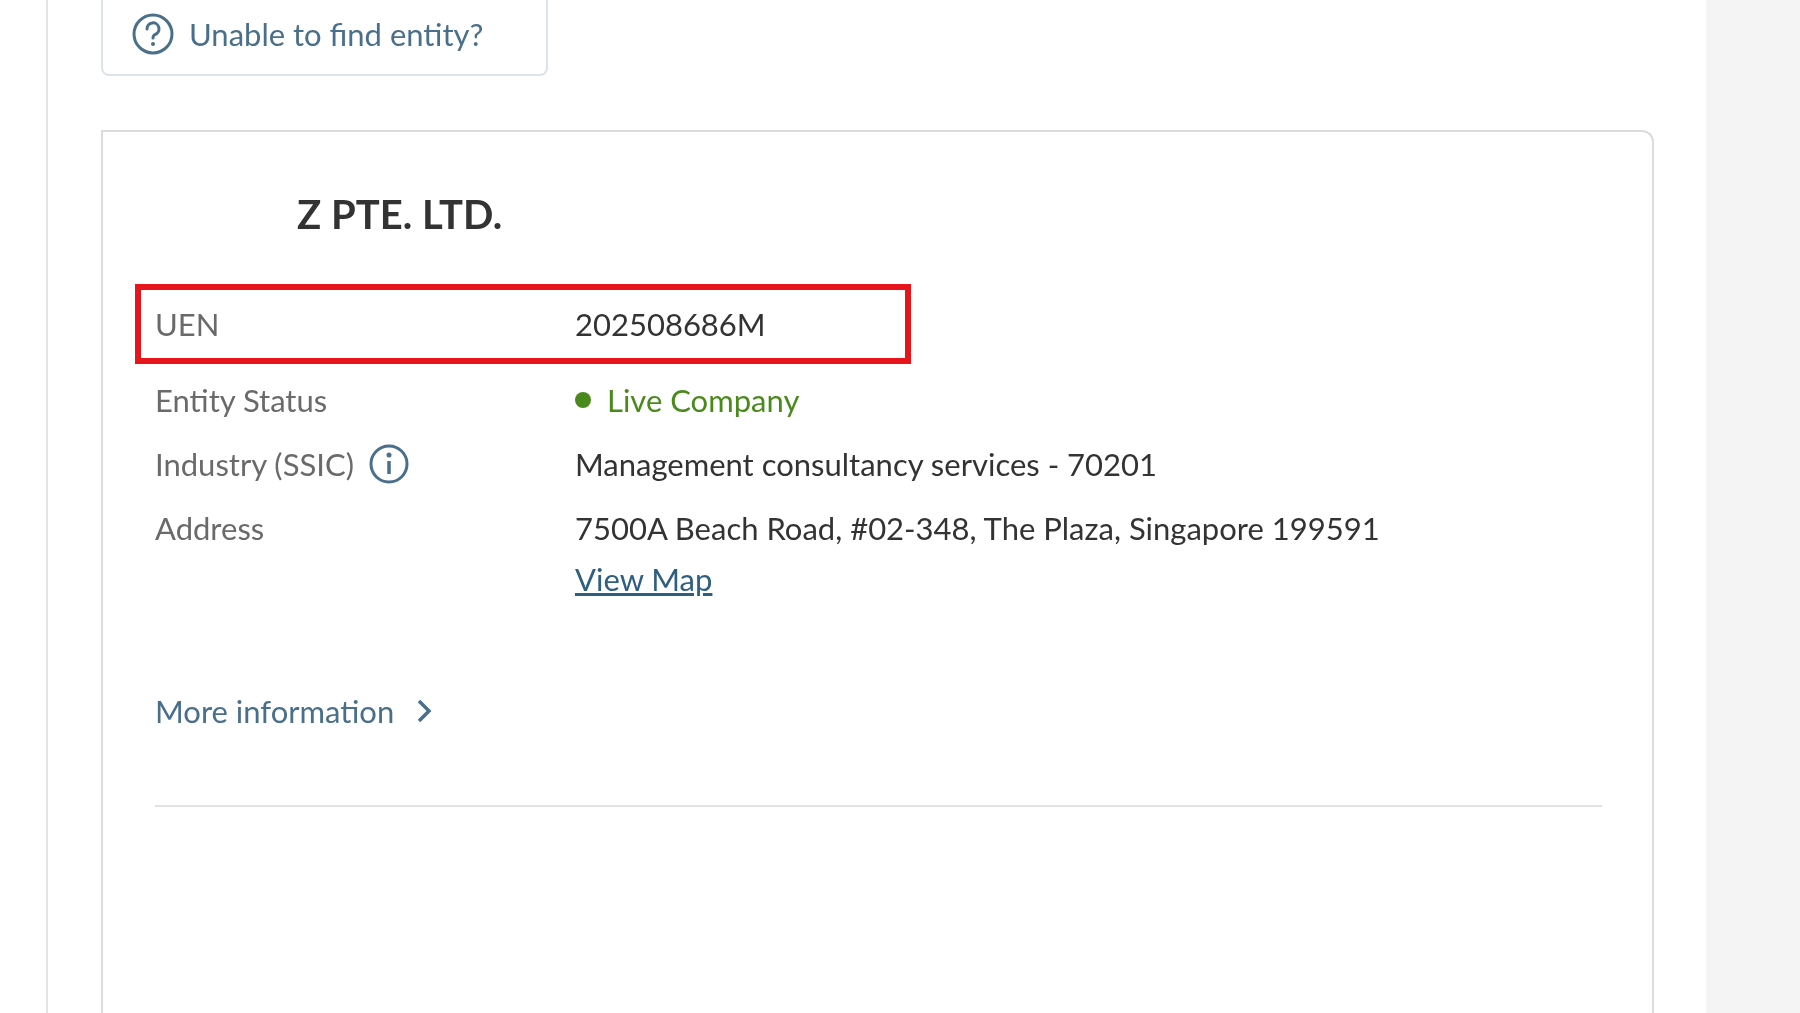 Image resolution: width=1800 pixels, height=1013 pixels. What do you see at coordinates (977, 528) in the screenshot?
I see `field-value: 7500A Beach Road, #02-348, The Plaza, Singapore 199591` at bounding box center [977, 528].